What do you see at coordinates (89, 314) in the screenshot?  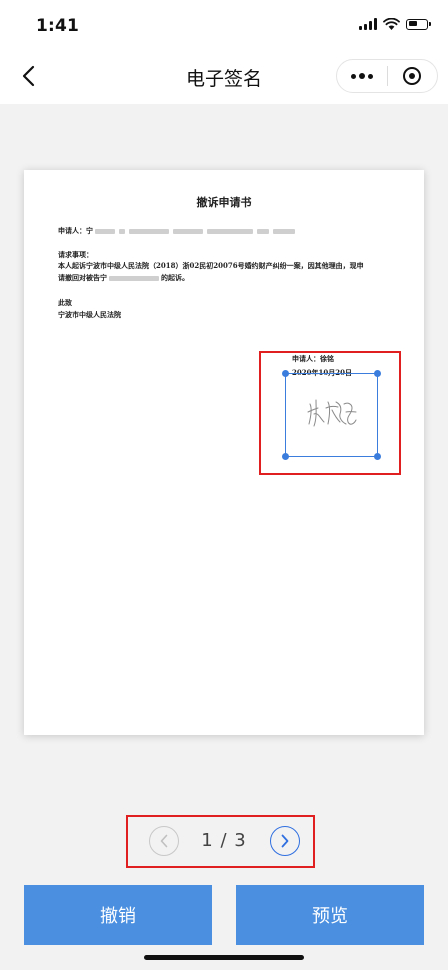 I see `court-line: 宁波市中级人民法院` at bounding box center [89, 314].